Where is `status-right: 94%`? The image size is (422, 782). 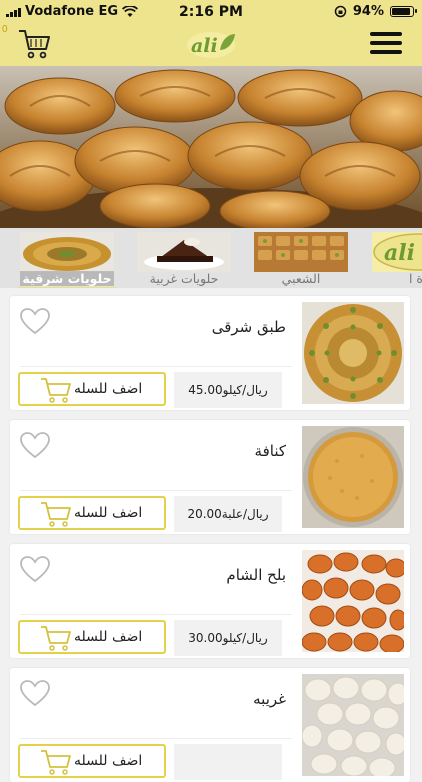 status-right: 94% is located at coordinates (375, 11).